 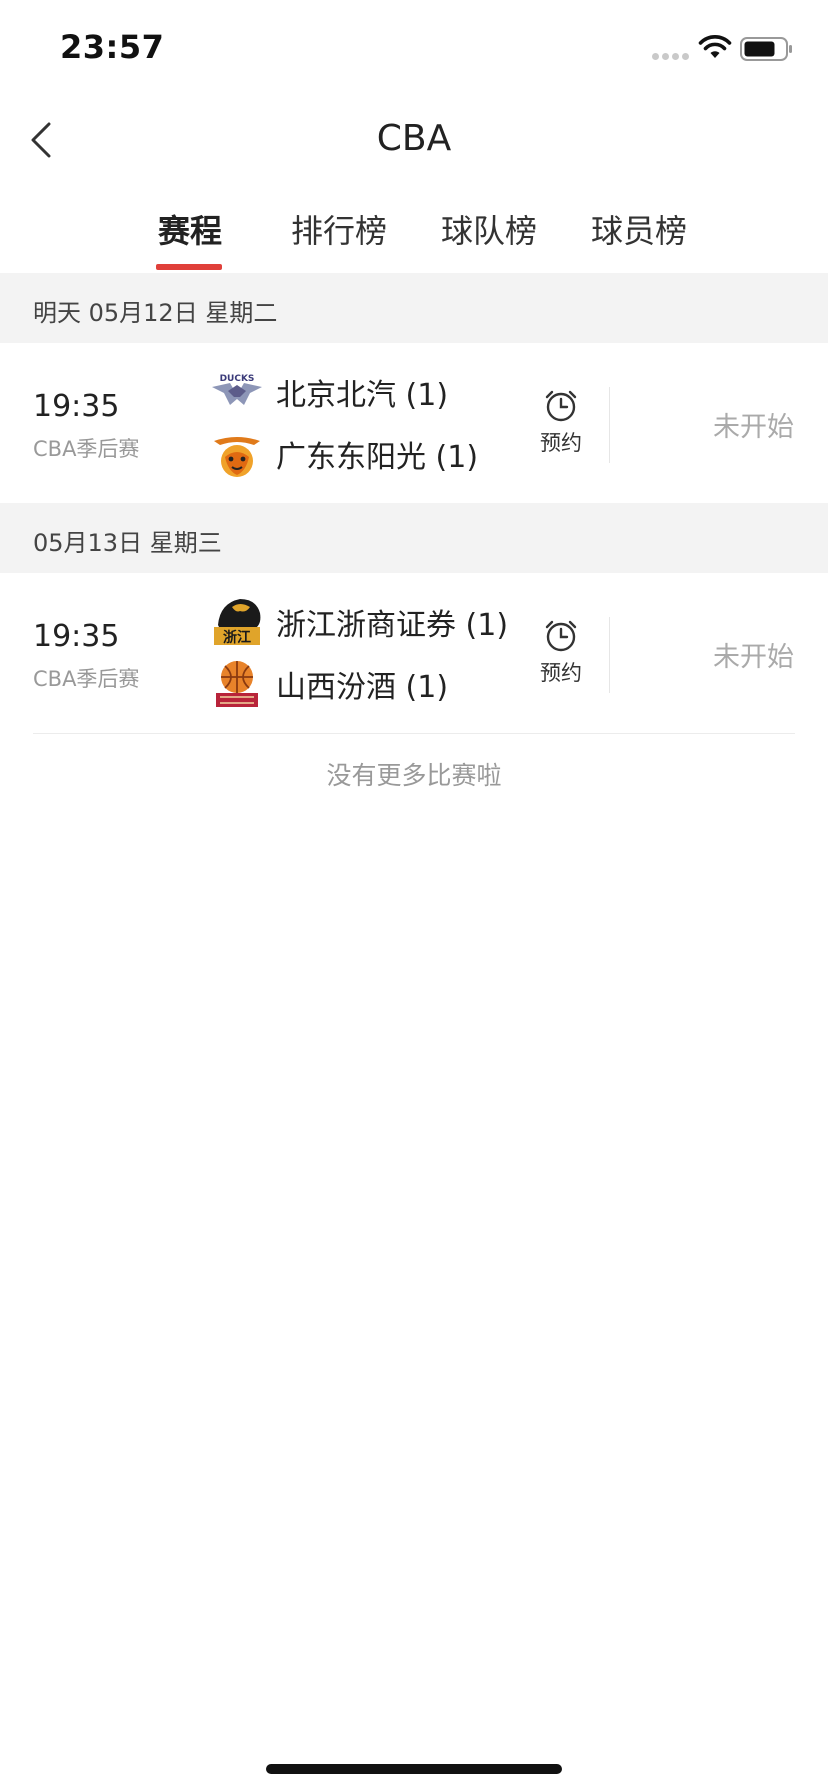 I want to click on date-header: 明天 05月12日 星期二, so click(x=414, y=308).